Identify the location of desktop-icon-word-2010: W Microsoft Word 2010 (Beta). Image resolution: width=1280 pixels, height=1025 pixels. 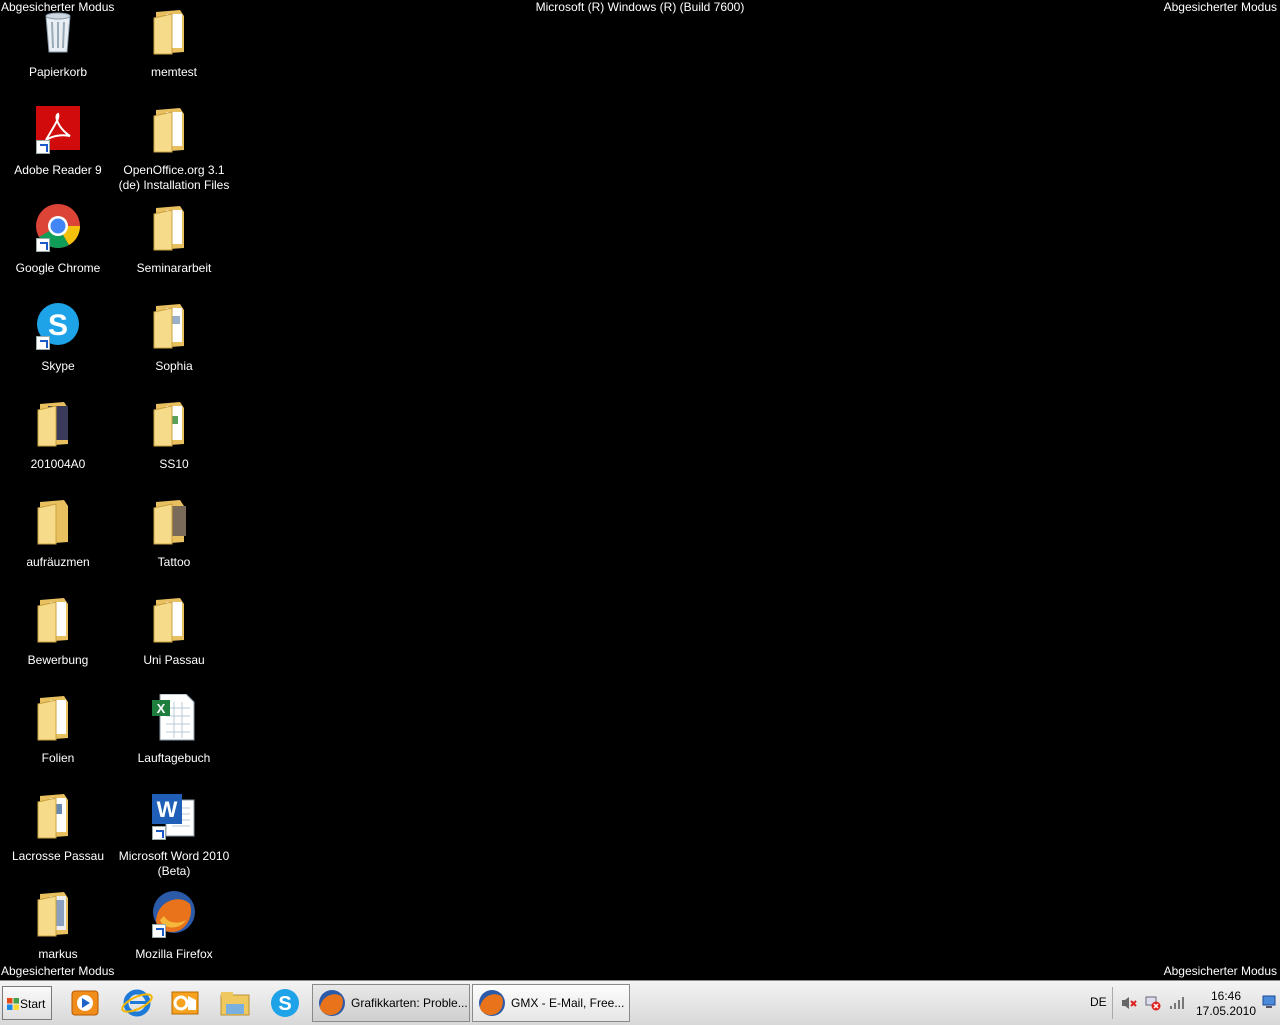
(174, 835).